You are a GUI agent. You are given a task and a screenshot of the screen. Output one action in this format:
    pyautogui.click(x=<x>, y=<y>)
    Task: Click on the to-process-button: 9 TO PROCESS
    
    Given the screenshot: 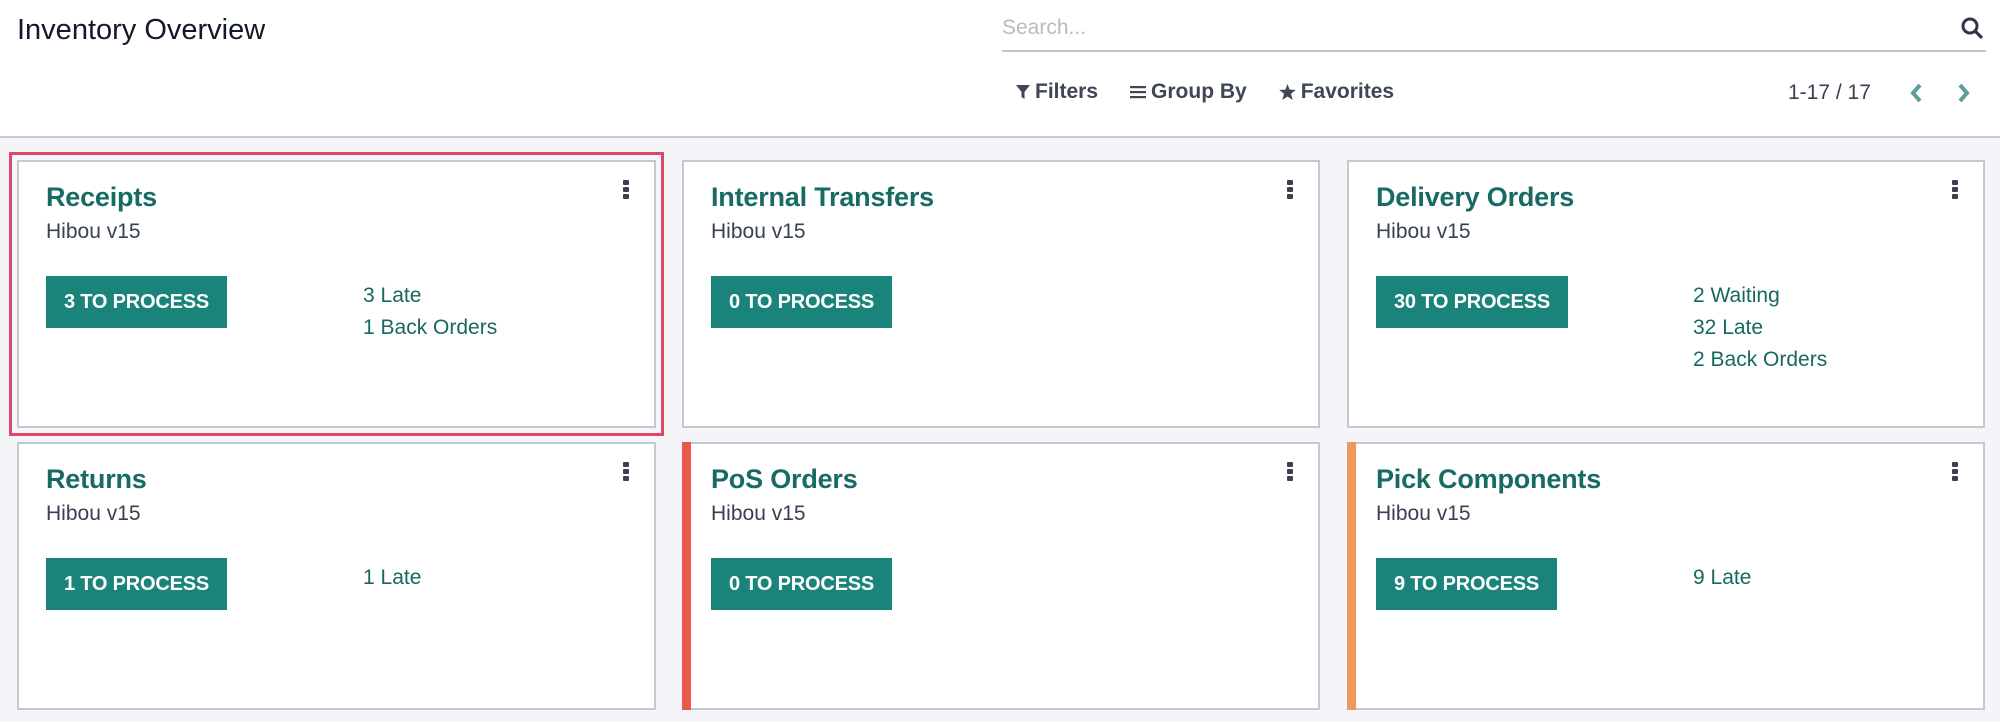 What is the action you would take?
    pyautogui.click(x=1467, y=584)
    